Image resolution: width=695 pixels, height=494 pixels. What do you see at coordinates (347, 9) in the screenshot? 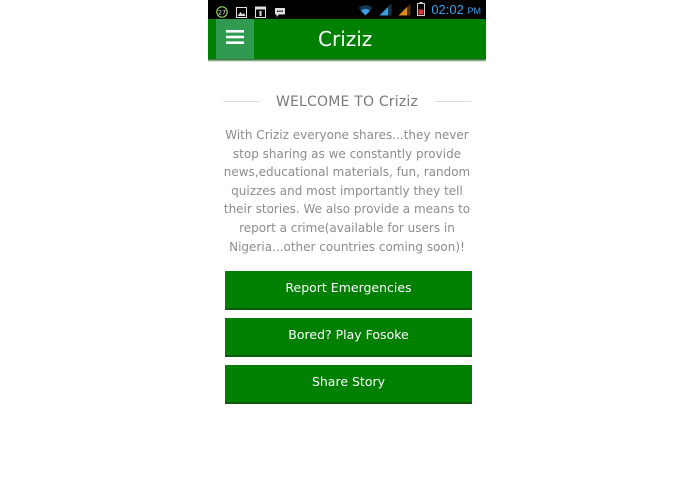
I see `status-bar: 27 02:02 PM` at bounding box center [347, 9].